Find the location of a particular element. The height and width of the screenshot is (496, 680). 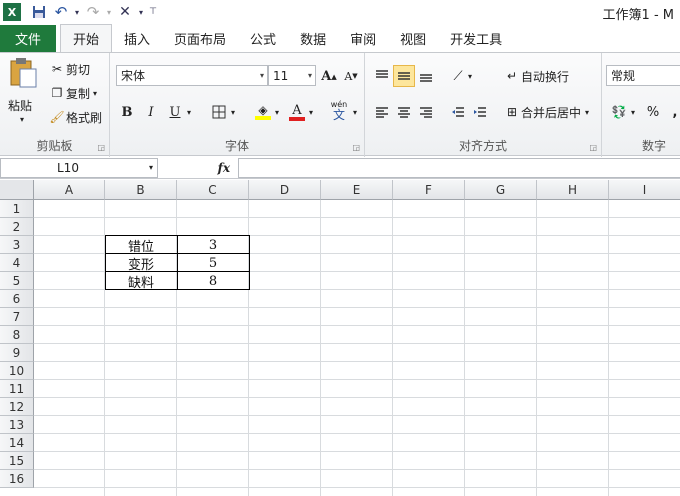

column-header: E is located at coordinates (357, 190).